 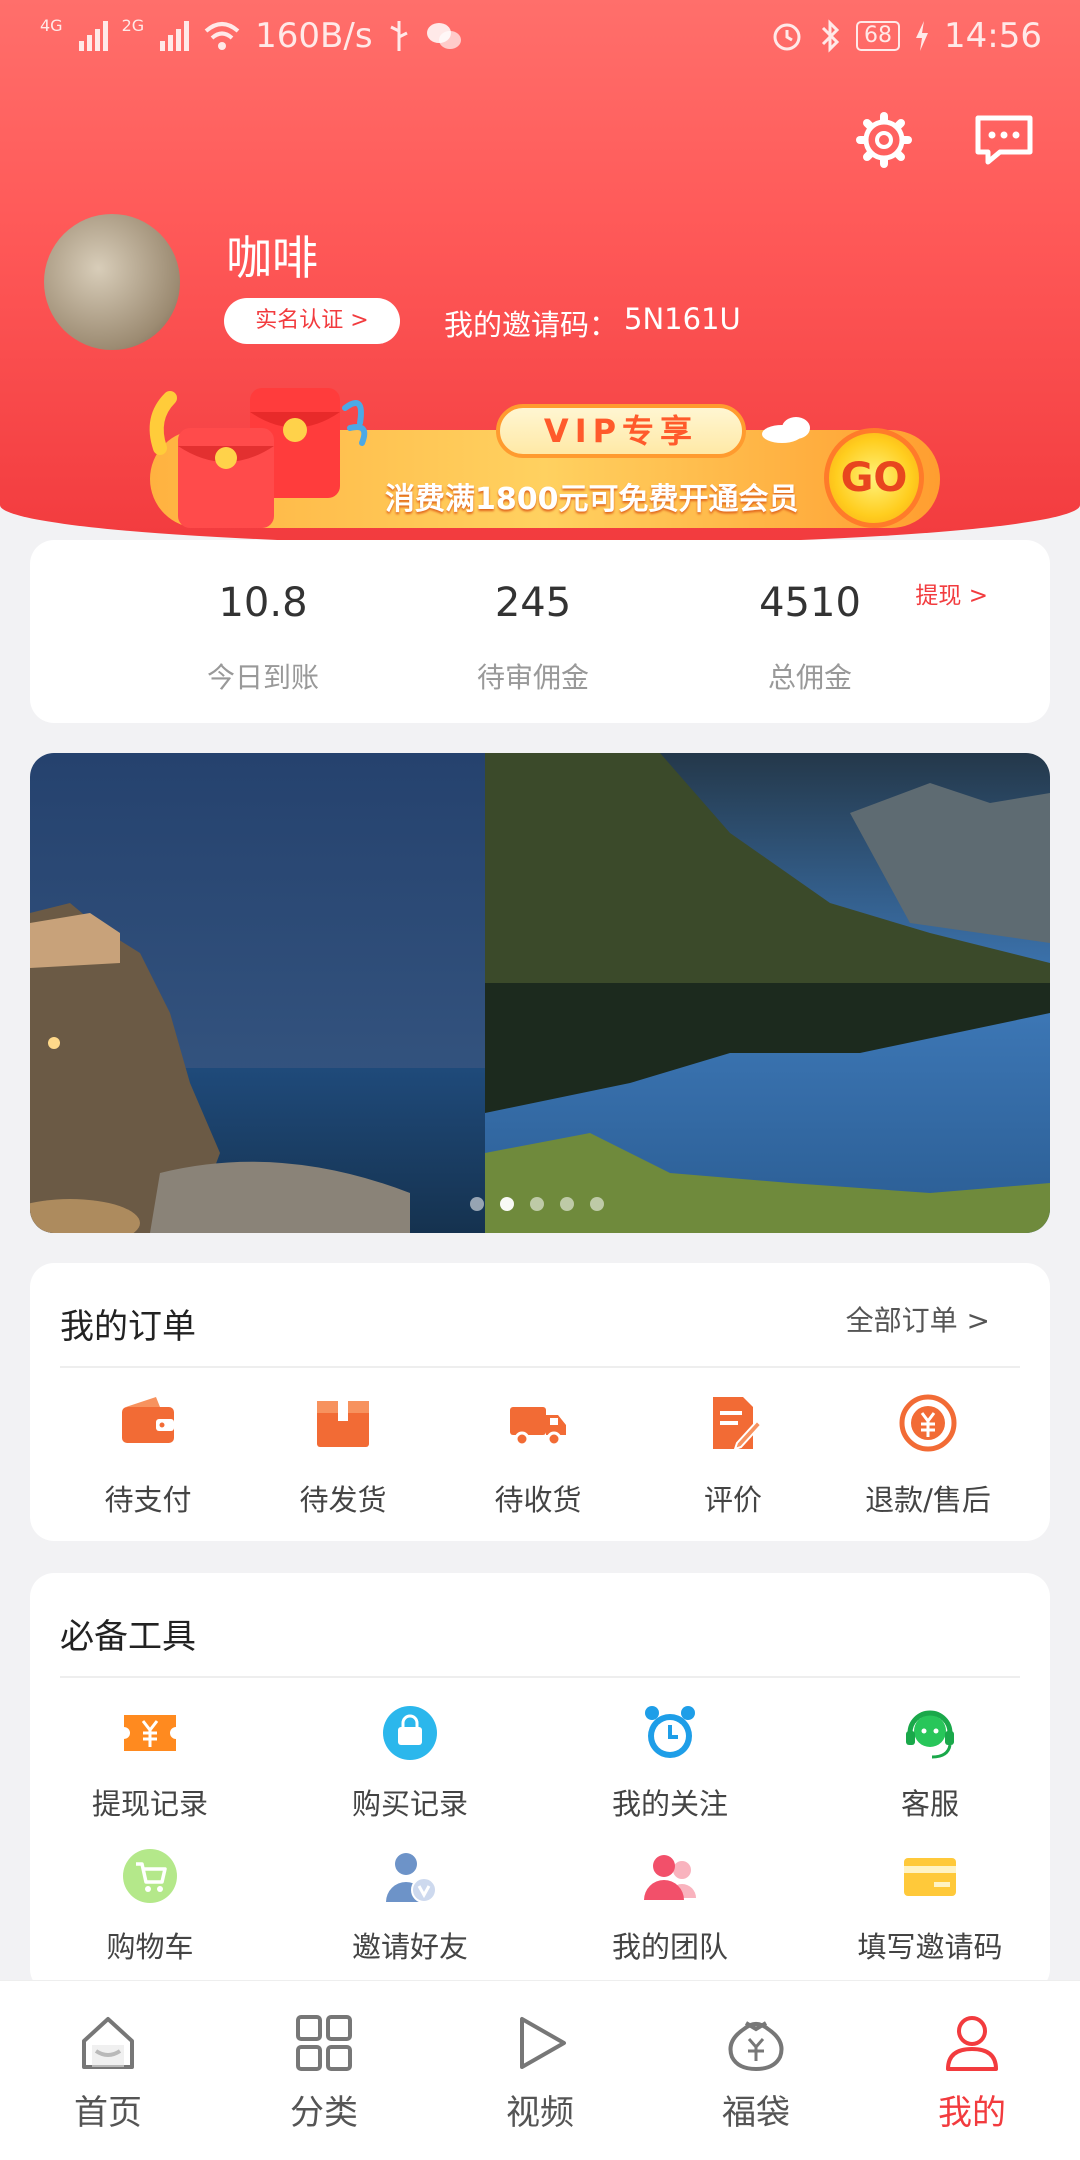 I want to click on status-bar: 4G 2G 160B/s 68 14:56, so click(x=540, y=36).